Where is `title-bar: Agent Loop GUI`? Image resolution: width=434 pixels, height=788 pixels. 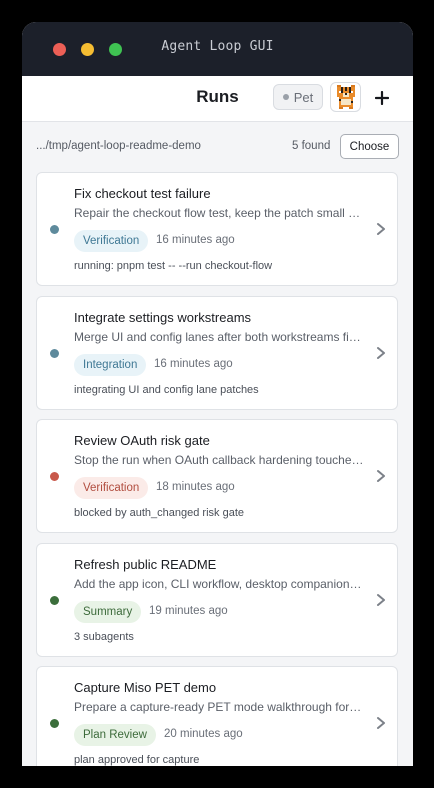
title-bar: Agent Loop GUI is located at coordinates (217, 49).